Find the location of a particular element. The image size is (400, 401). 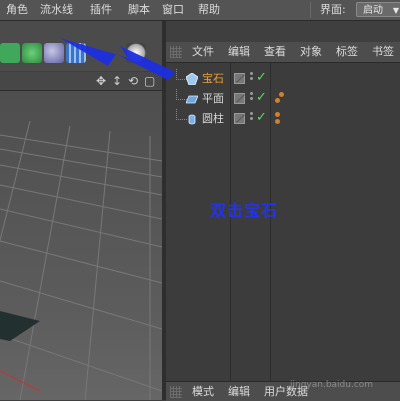

deformer-tool-icon is located at coordinates (54, 53).